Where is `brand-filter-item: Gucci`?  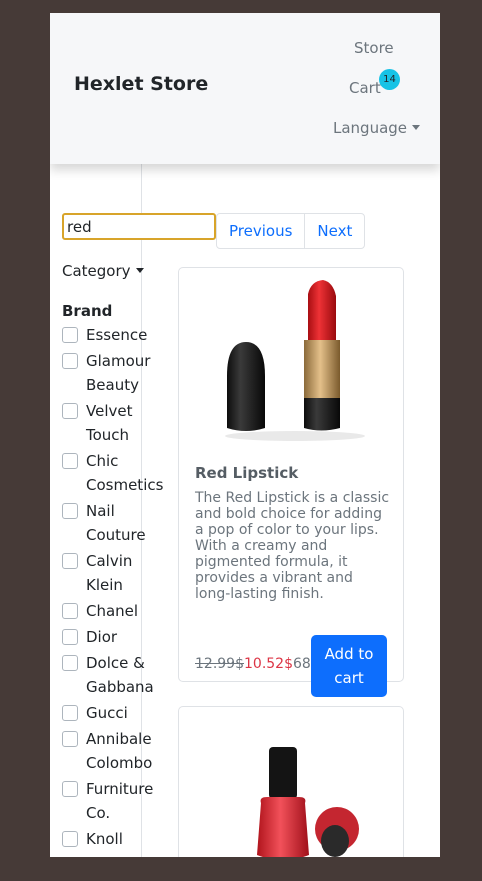 brand-filter-item: Gucci is located at coordinates (101, 713).